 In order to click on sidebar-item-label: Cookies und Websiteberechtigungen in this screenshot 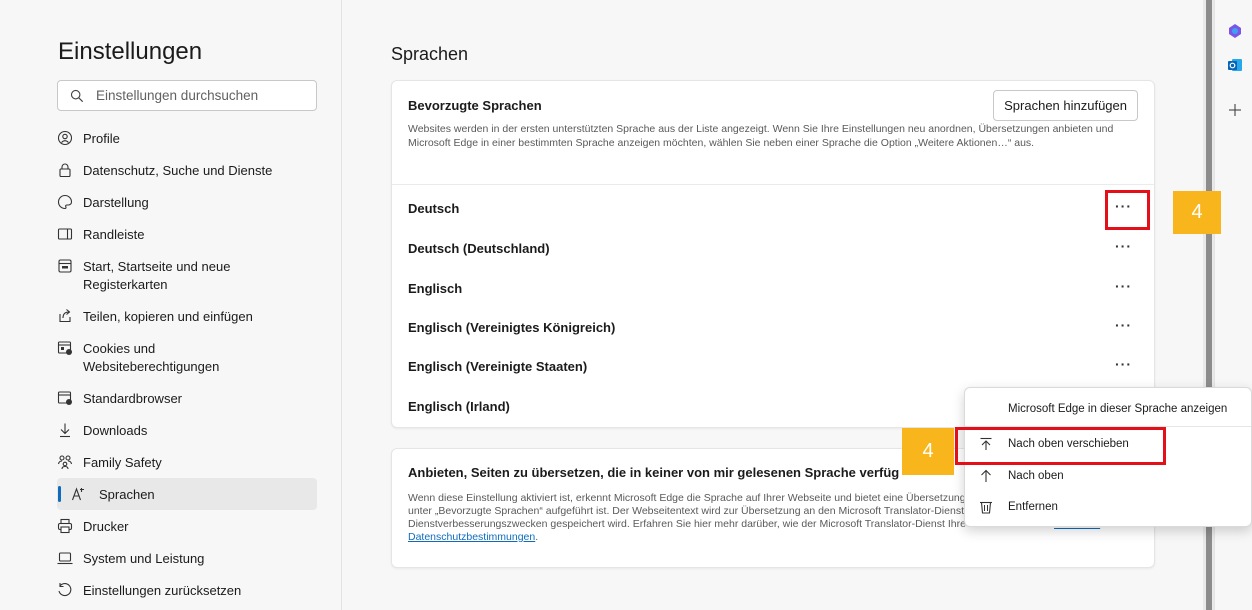, I will do `click(151, 357)`.